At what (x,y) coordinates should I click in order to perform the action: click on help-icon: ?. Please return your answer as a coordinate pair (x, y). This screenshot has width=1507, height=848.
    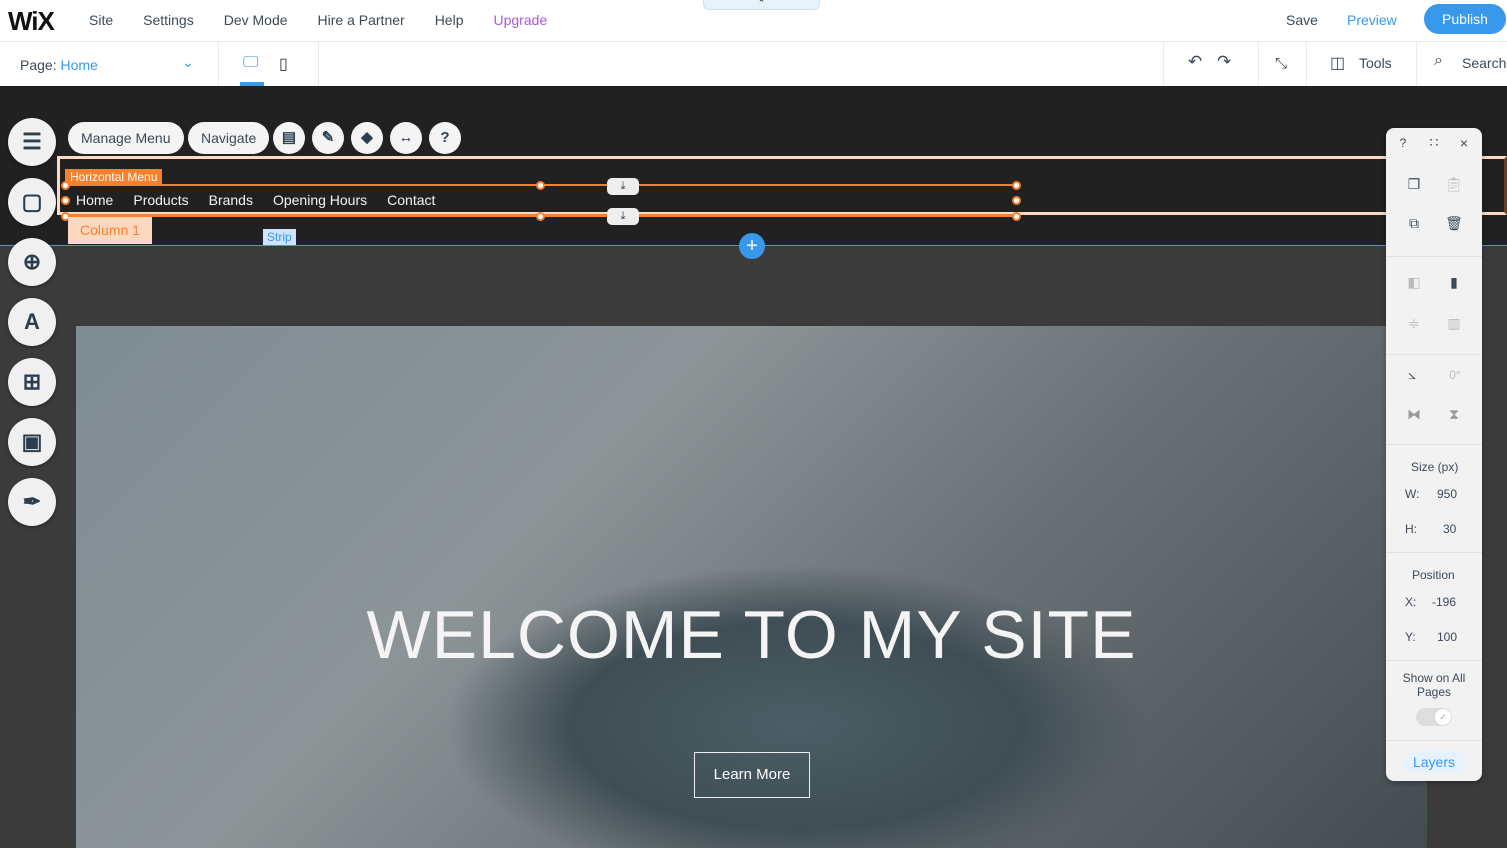
    Looking at the image, I should click on (445, 138).